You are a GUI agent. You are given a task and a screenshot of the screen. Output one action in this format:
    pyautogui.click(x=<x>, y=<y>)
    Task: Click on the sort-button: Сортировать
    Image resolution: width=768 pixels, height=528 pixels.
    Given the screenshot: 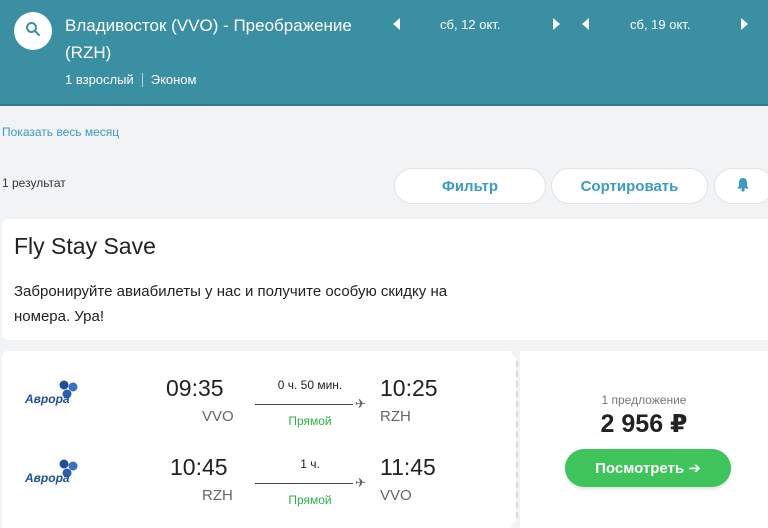 What is the action you would take?
    pyautogui.click(x=629, y=186)
    